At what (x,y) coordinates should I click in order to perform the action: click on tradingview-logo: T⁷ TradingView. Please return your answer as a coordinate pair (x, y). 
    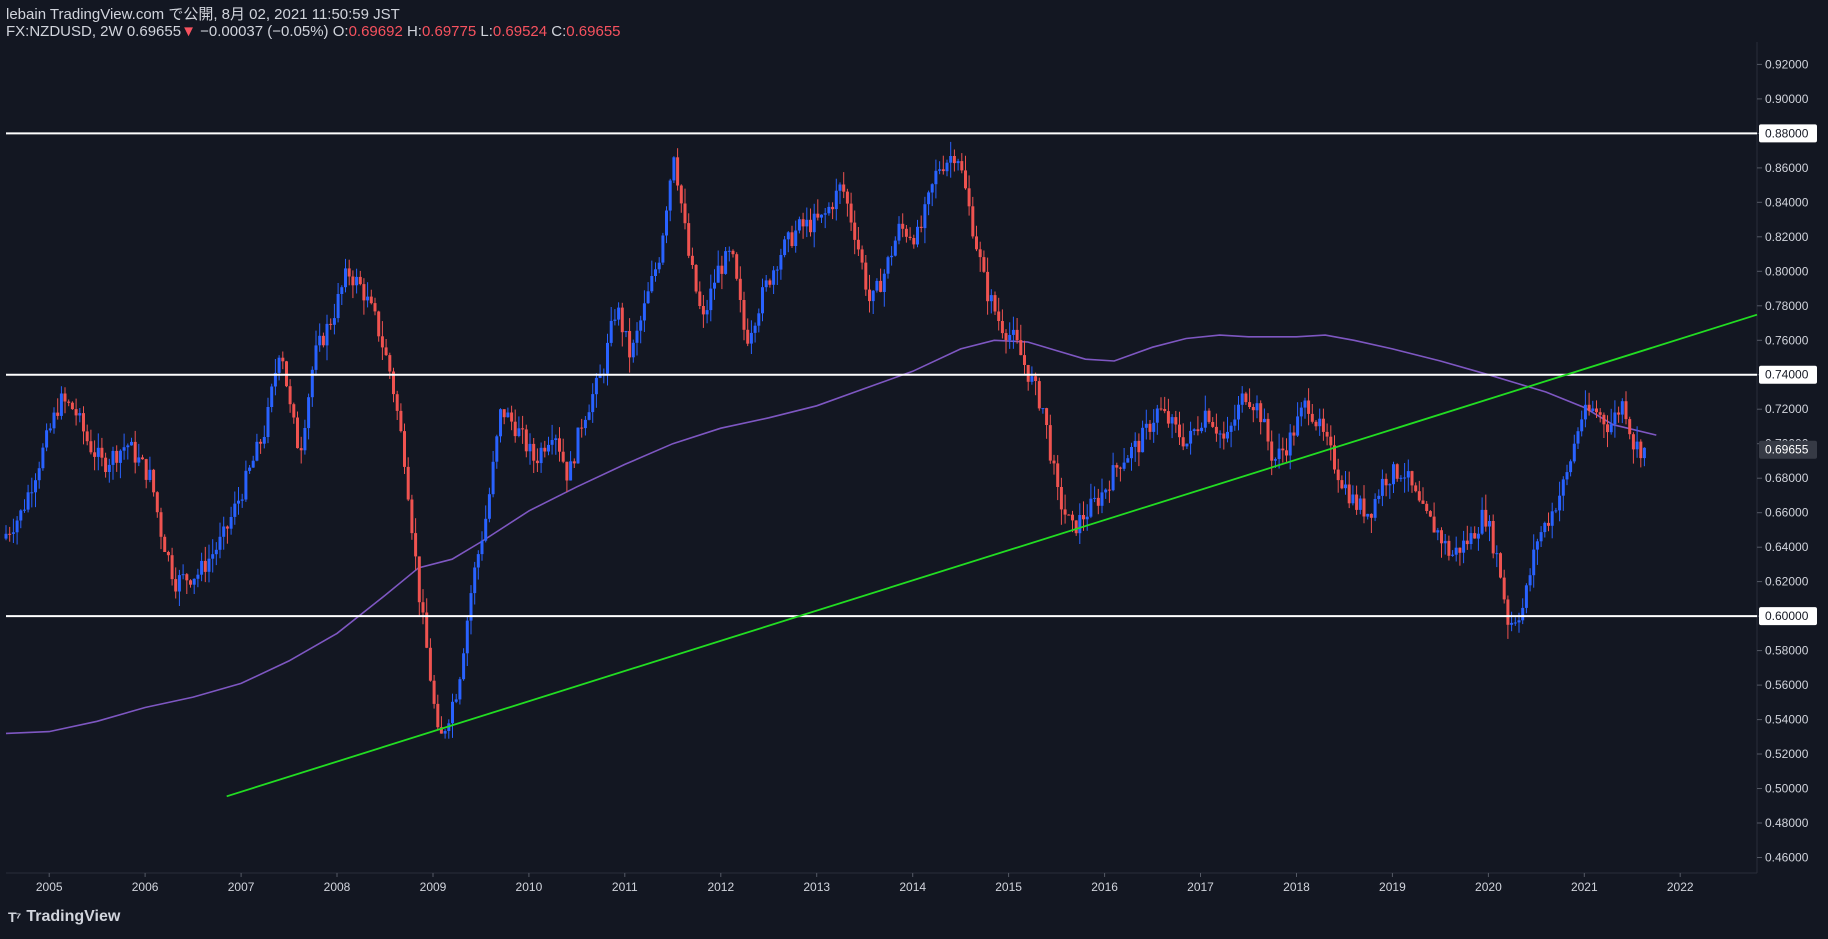
    Looking at the image, I should click on (64, 917).